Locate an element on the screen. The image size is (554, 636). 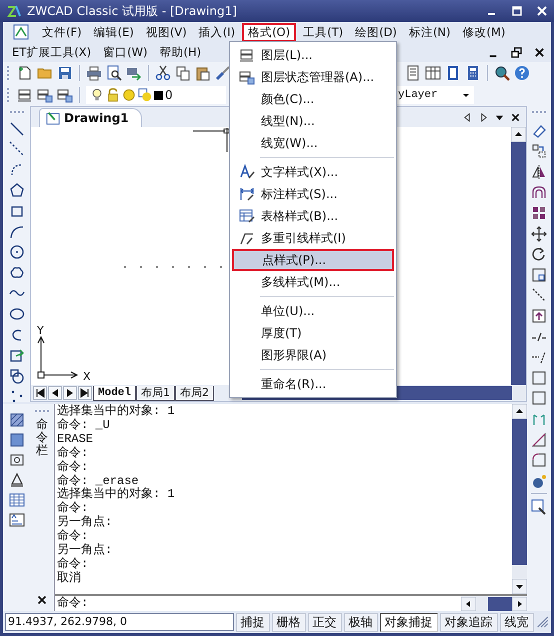
command-line: 命令: _U is located at coordinates (84, 425).